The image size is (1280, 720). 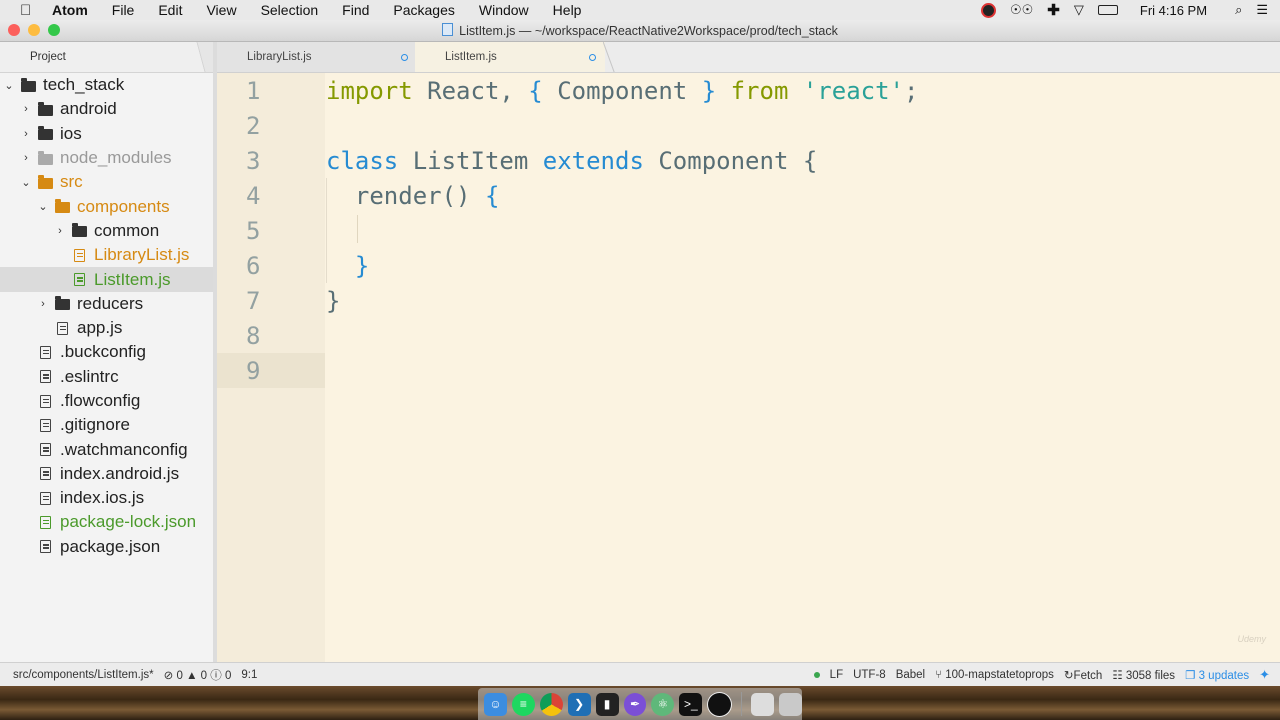 I want to click on file-count: ☷ 3058 files, so click(x=1143, y=675).